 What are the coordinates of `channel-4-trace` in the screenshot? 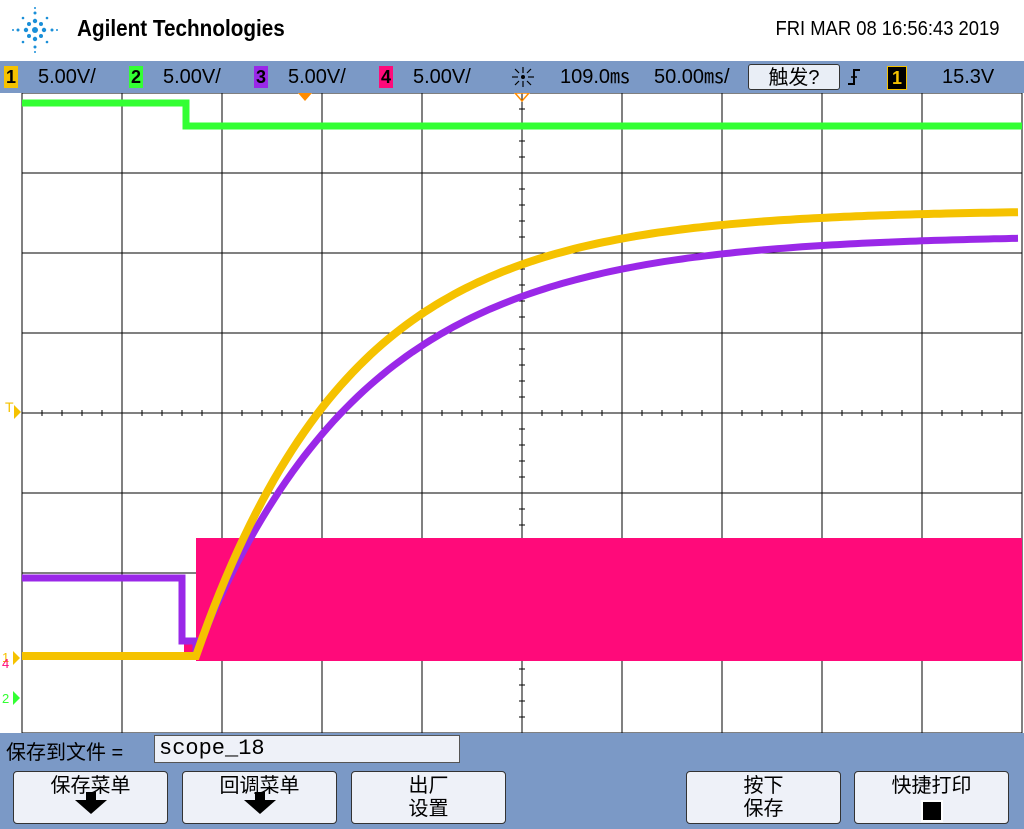 It's located at (603, 599).